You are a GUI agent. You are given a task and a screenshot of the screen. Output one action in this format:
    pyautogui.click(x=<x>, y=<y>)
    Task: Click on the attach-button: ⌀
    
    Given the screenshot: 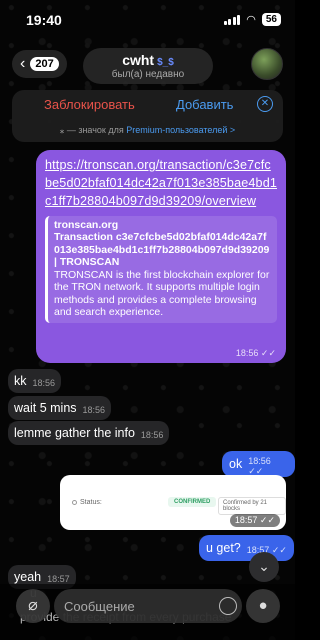 What is the action you would take?
    pyautogui.click(x=33, y=606)
    